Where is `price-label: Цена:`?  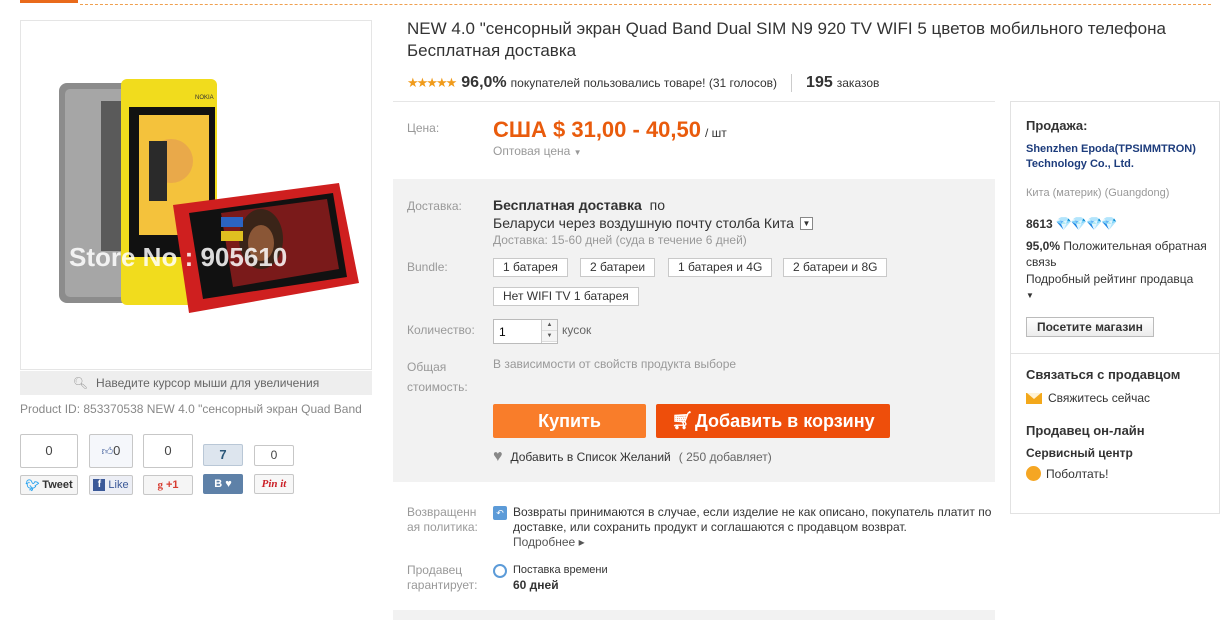 price-label: Цена: is located at coordinates (423, 128).